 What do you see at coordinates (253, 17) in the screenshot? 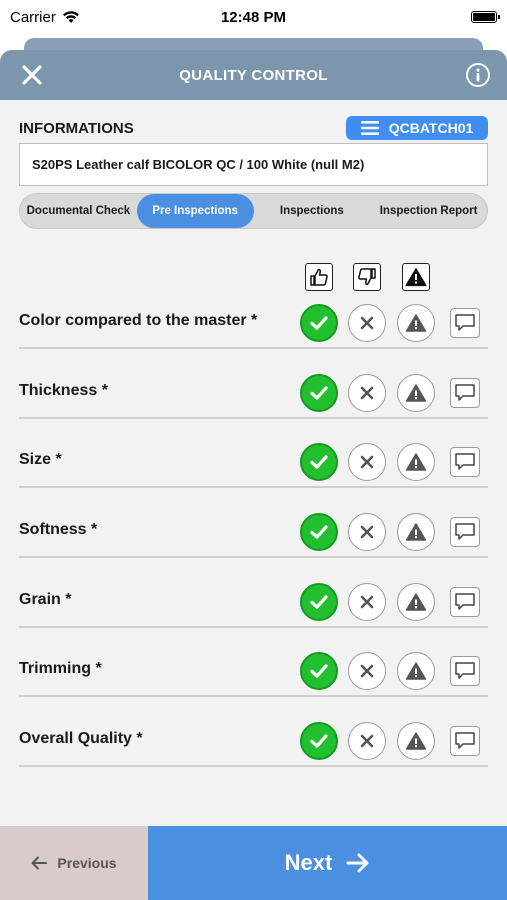
I see `status-bar: Carrier 12:48 PM` at bounding box center [253, 17].